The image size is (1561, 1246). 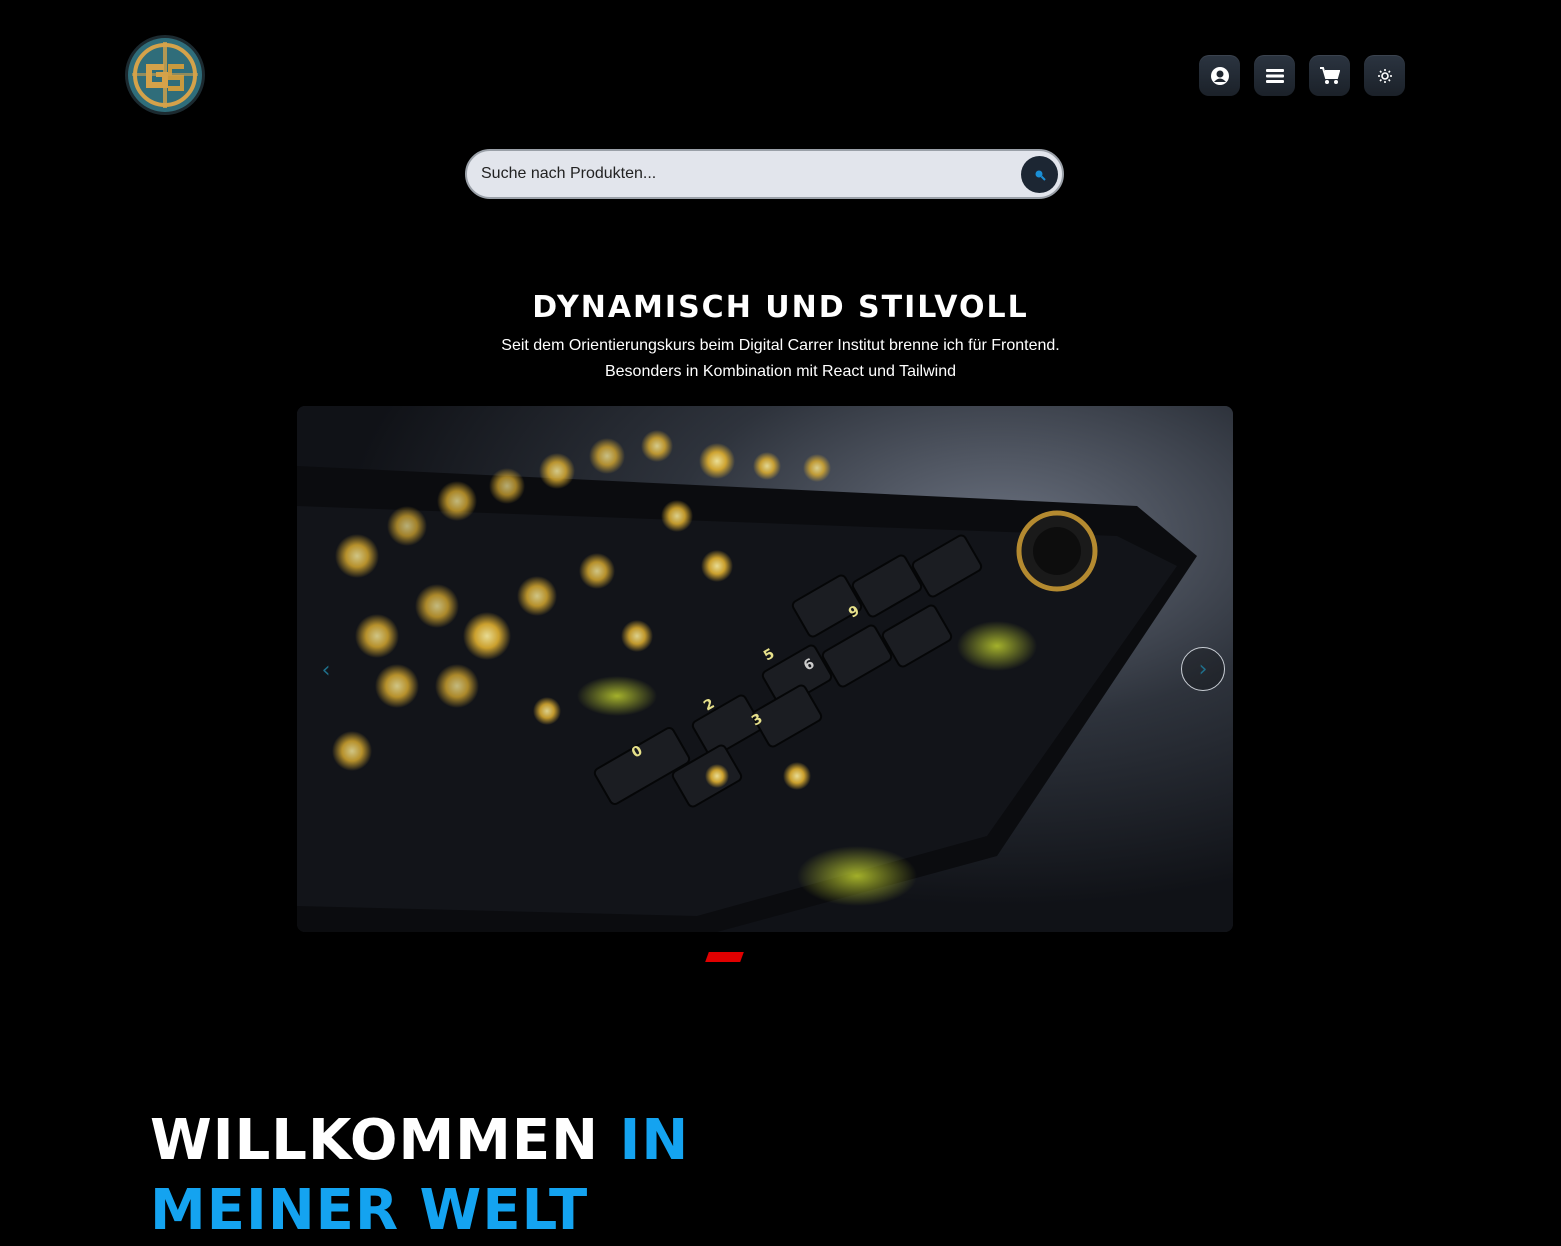 What do you see at coordinates (419, 1176) in the screenshot?
I see `welcome-heading: WILLKOMMEN IN MEINER WELT` at bounding box center [419, 1176].